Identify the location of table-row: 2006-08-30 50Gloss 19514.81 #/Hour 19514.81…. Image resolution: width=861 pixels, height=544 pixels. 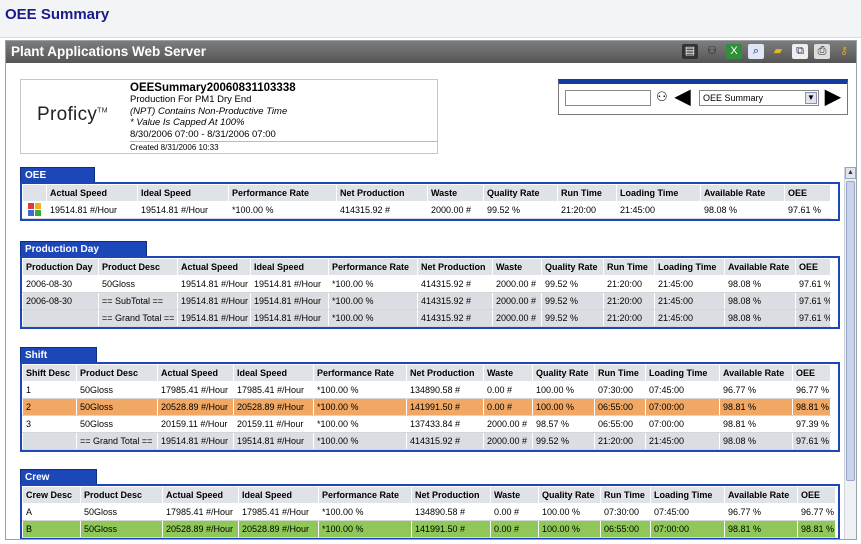
(426, 284).